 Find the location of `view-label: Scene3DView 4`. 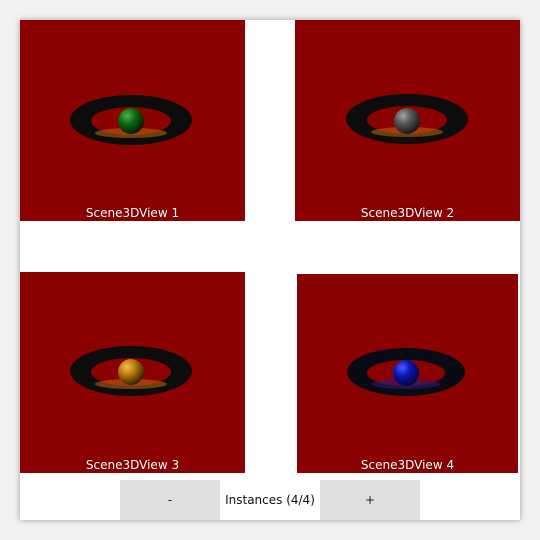

view-label: Scene3DView 4 is located at coordinates (407, 465).